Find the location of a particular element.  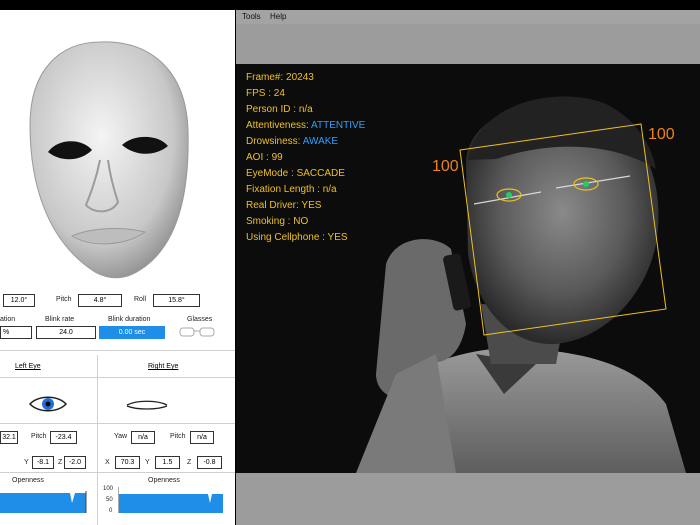

face-model-view is located at coordinates (109, 160).